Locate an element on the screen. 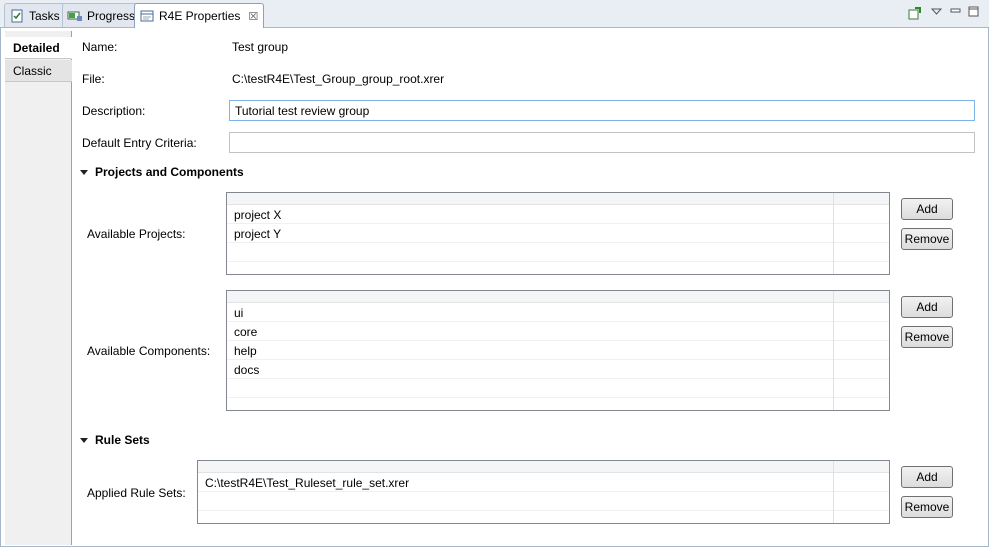 This screenshot has height=547, width=997. tab-progress-label: Progress is located at coordinates (111, 15).